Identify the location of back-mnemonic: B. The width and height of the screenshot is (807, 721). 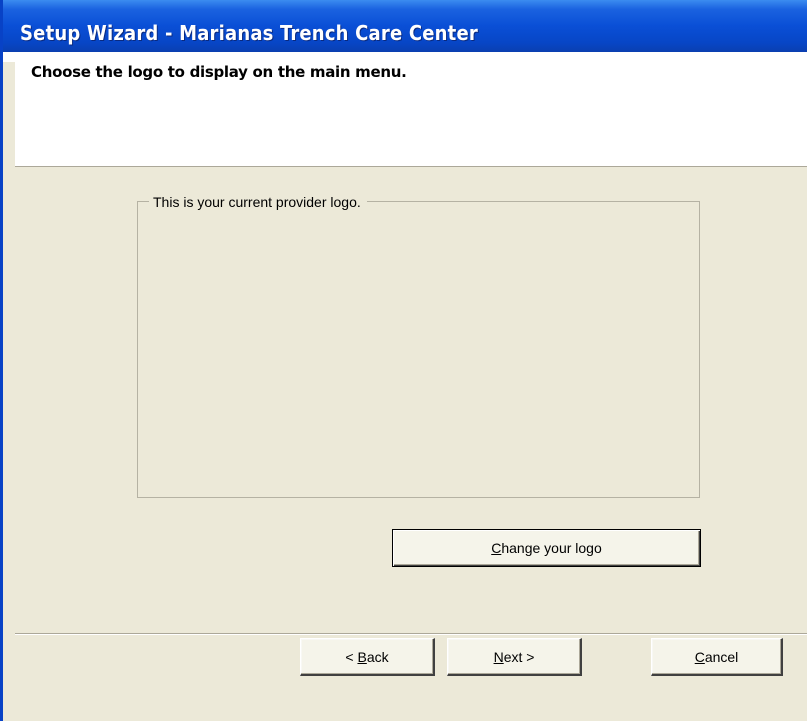
(362, 656).